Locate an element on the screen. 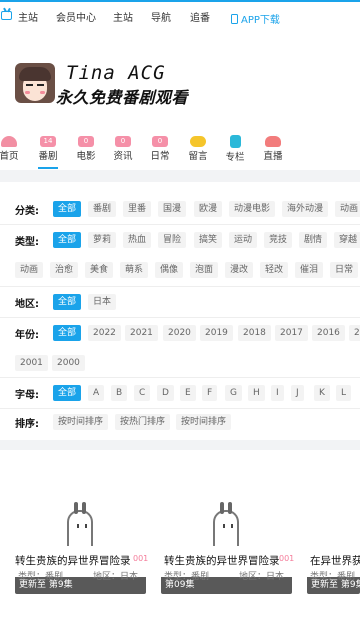 This screenshot has height=640, width=360. filter-chip: C is located at coordinates (142, 393).